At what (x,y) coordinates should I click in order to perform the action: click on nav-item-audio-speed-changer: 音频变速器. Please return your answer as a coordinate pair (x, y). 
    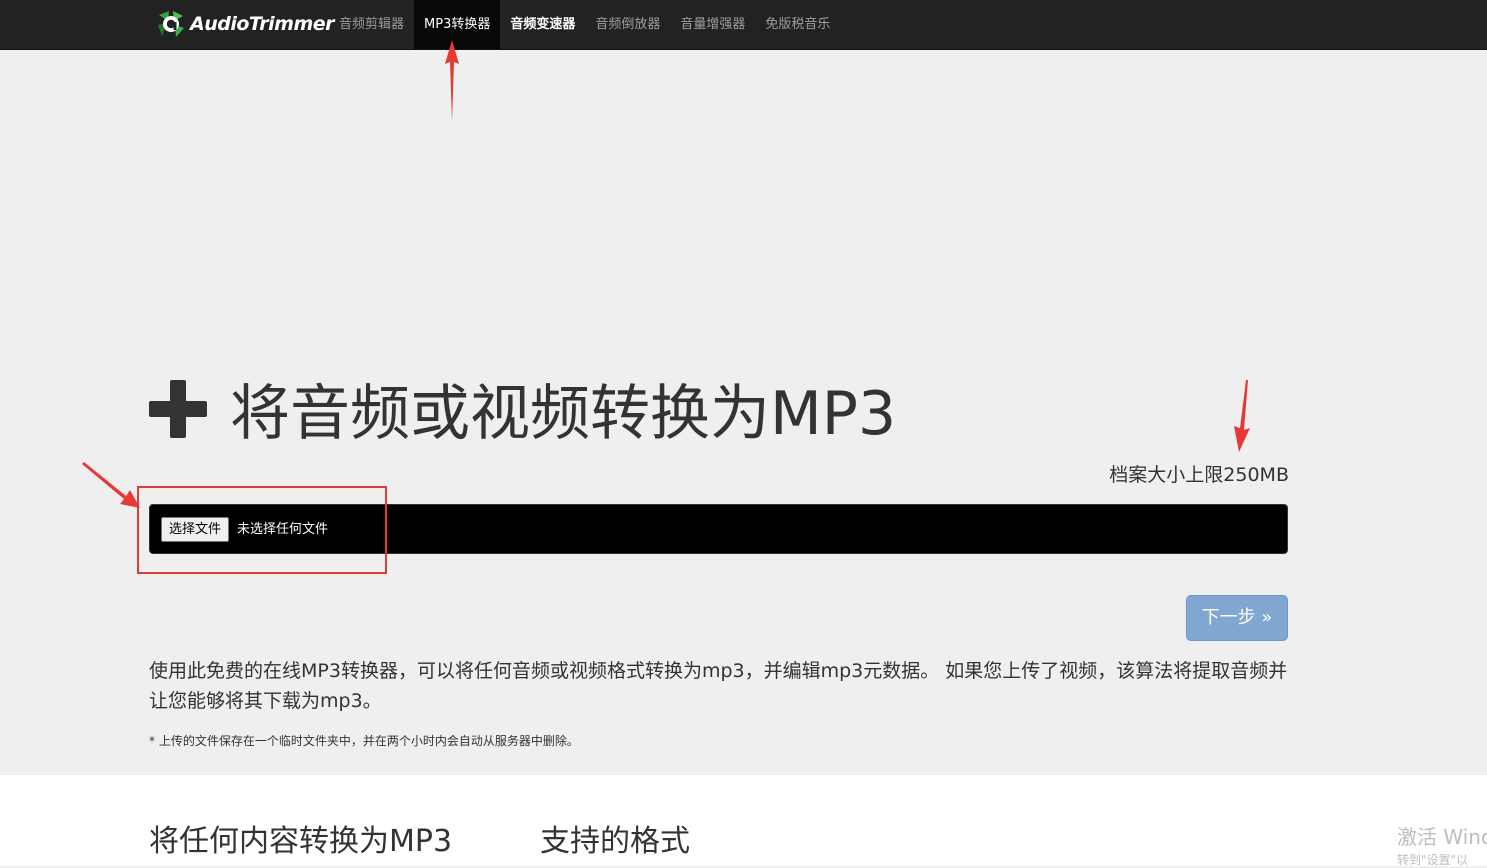
    Looking at the image, I should click on (542, 24).